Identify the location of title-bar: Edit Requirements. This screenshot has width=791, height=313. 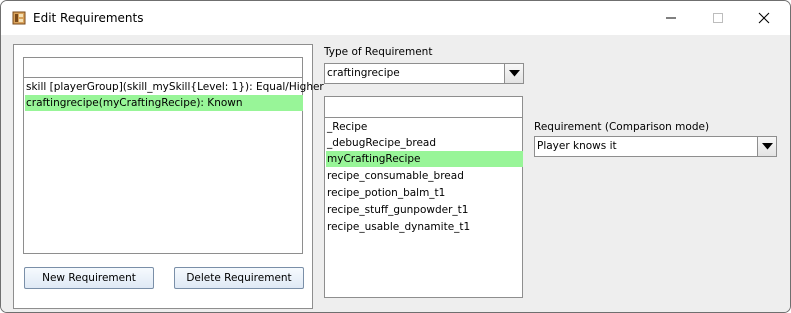
(395, 18).